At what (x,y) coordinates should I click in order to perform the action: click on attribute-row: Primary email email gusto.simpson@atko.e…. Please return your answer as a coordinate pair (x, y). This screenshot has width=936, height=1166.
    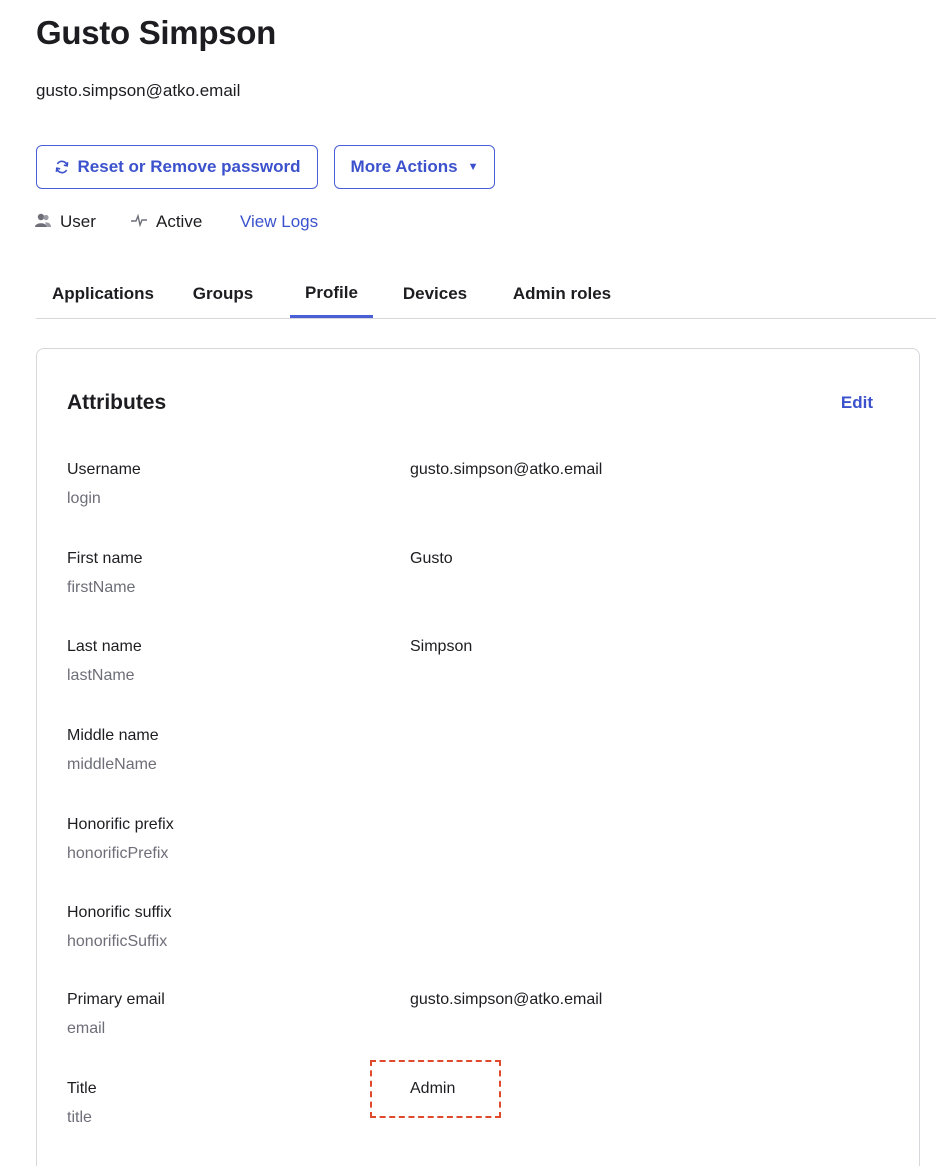
    Looking at the image, I should click on (477, 1026).